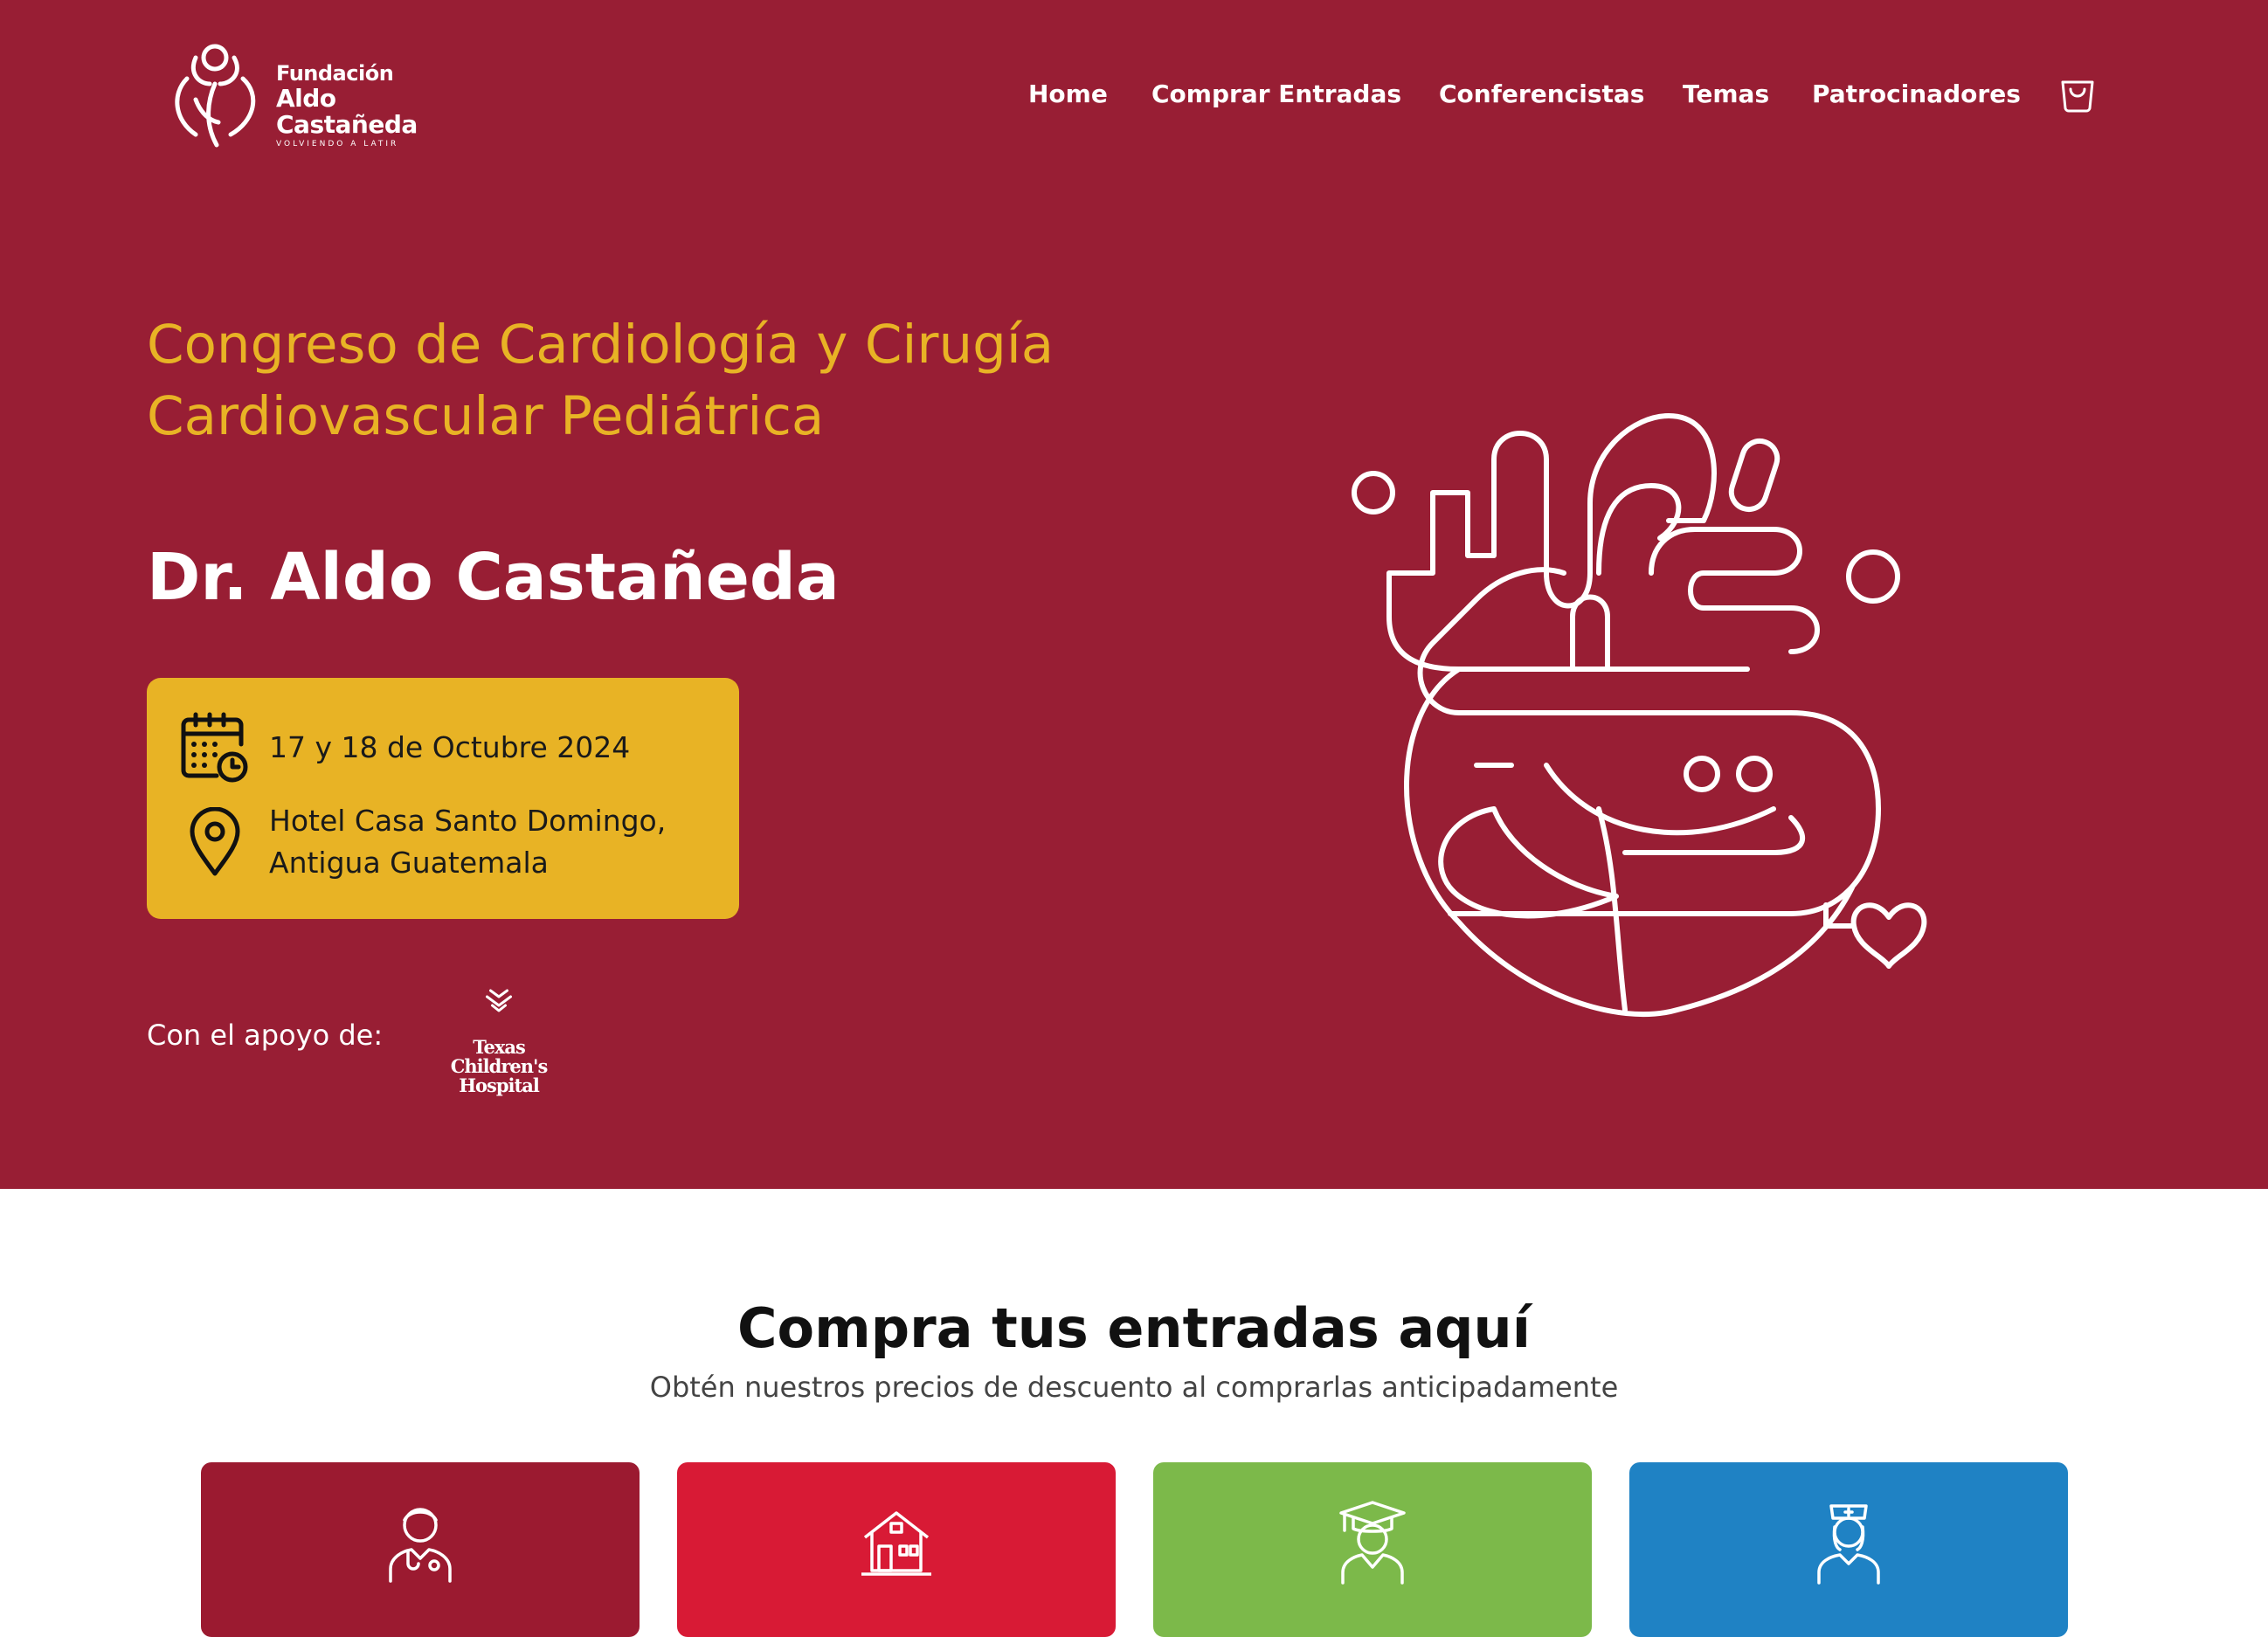 The height and width of the screenshot is (1637, 2268). I want to click on ticket-card-nurse, so click(1849, 1550).